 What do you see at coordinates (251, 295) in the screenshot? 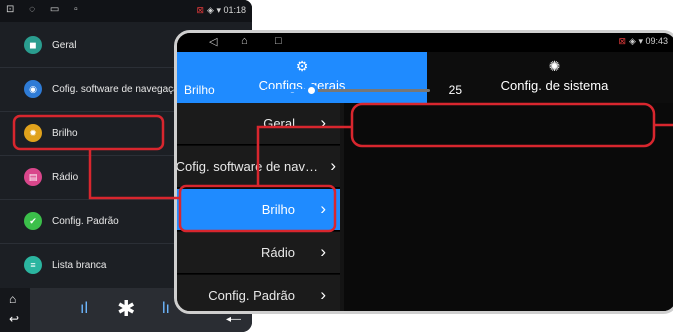
I see `menu-item-label: Config. Padrão` at bounding box center [251, 295].